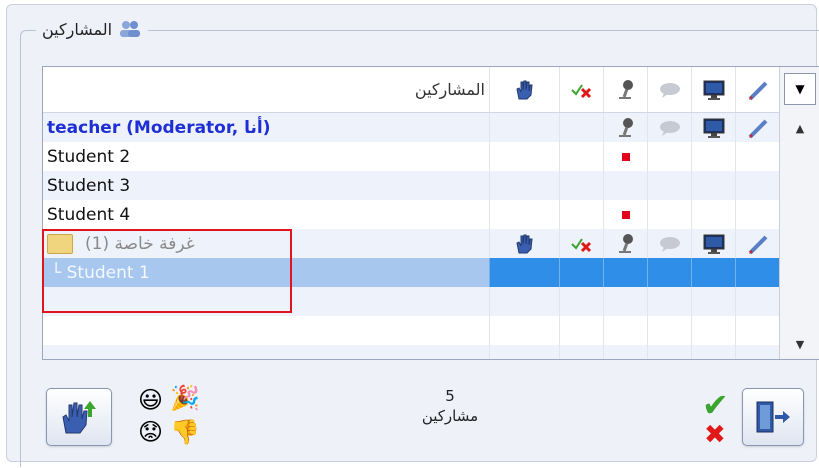 Image resolution: width=819 pixels, height=468 pixels. I want to click on panel-title: المشاركين, so click(92, 29).